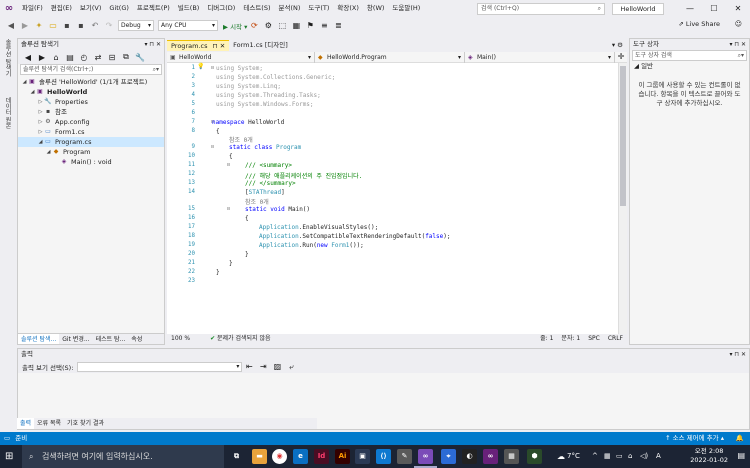 The image size is (750, 468). Describe the element at coordinates (348, 8) in the screenshot. I see `menu-item: 확장(X)` at that location.